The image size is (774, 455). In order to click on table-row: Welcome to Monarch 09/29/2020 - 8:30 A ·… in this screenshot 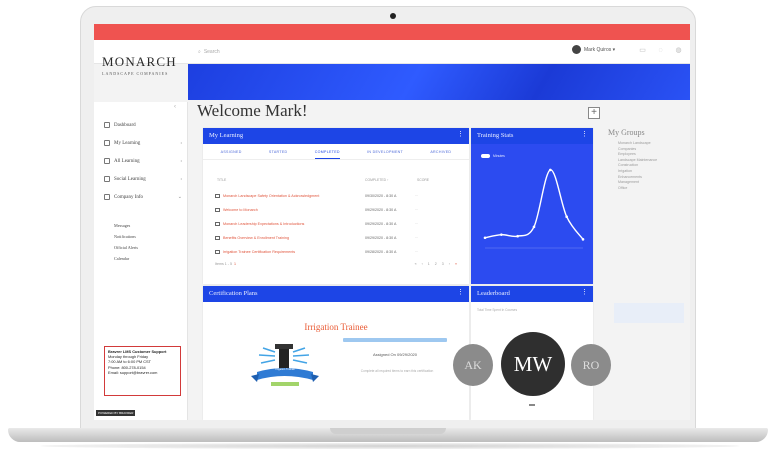, I will do `click(335, 210)`.